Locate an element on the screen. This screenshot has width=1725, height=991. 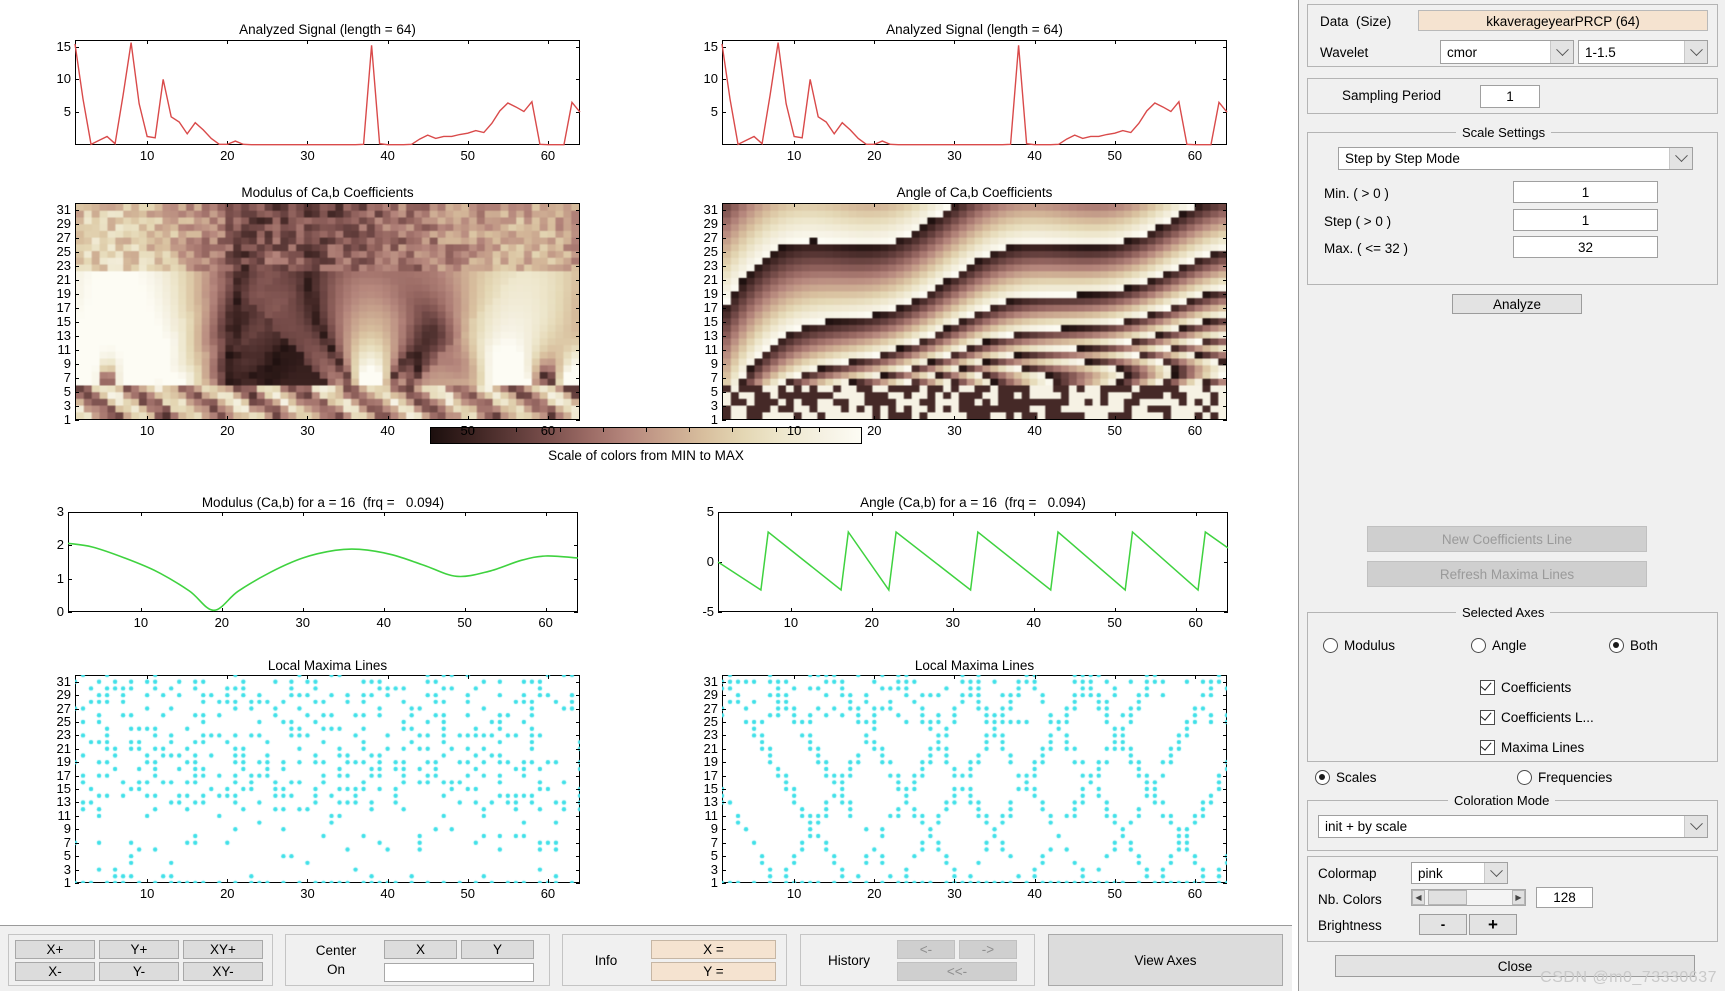
scale-min-input: 1 is located at coordinates (1585, 192).